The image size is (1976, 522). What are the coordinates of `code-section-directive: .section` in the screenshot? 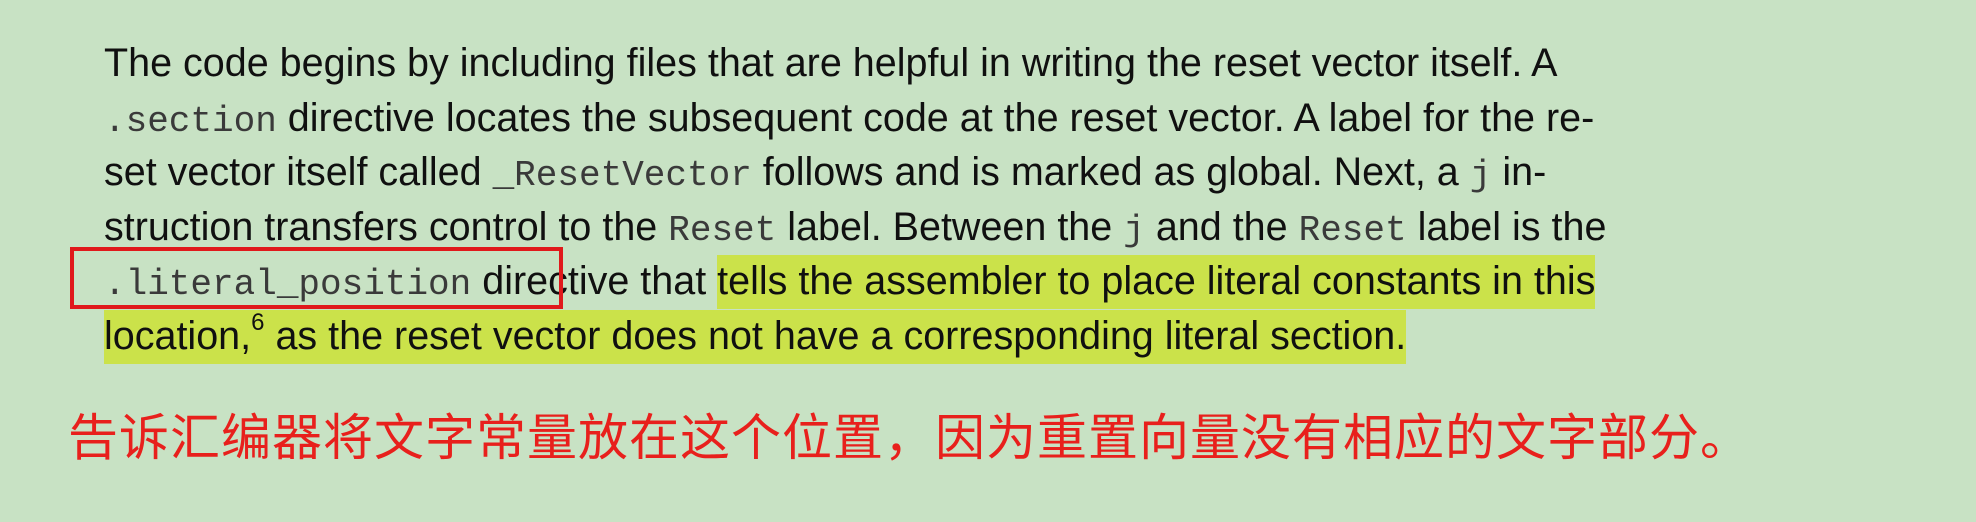 It's located at (190, 121).